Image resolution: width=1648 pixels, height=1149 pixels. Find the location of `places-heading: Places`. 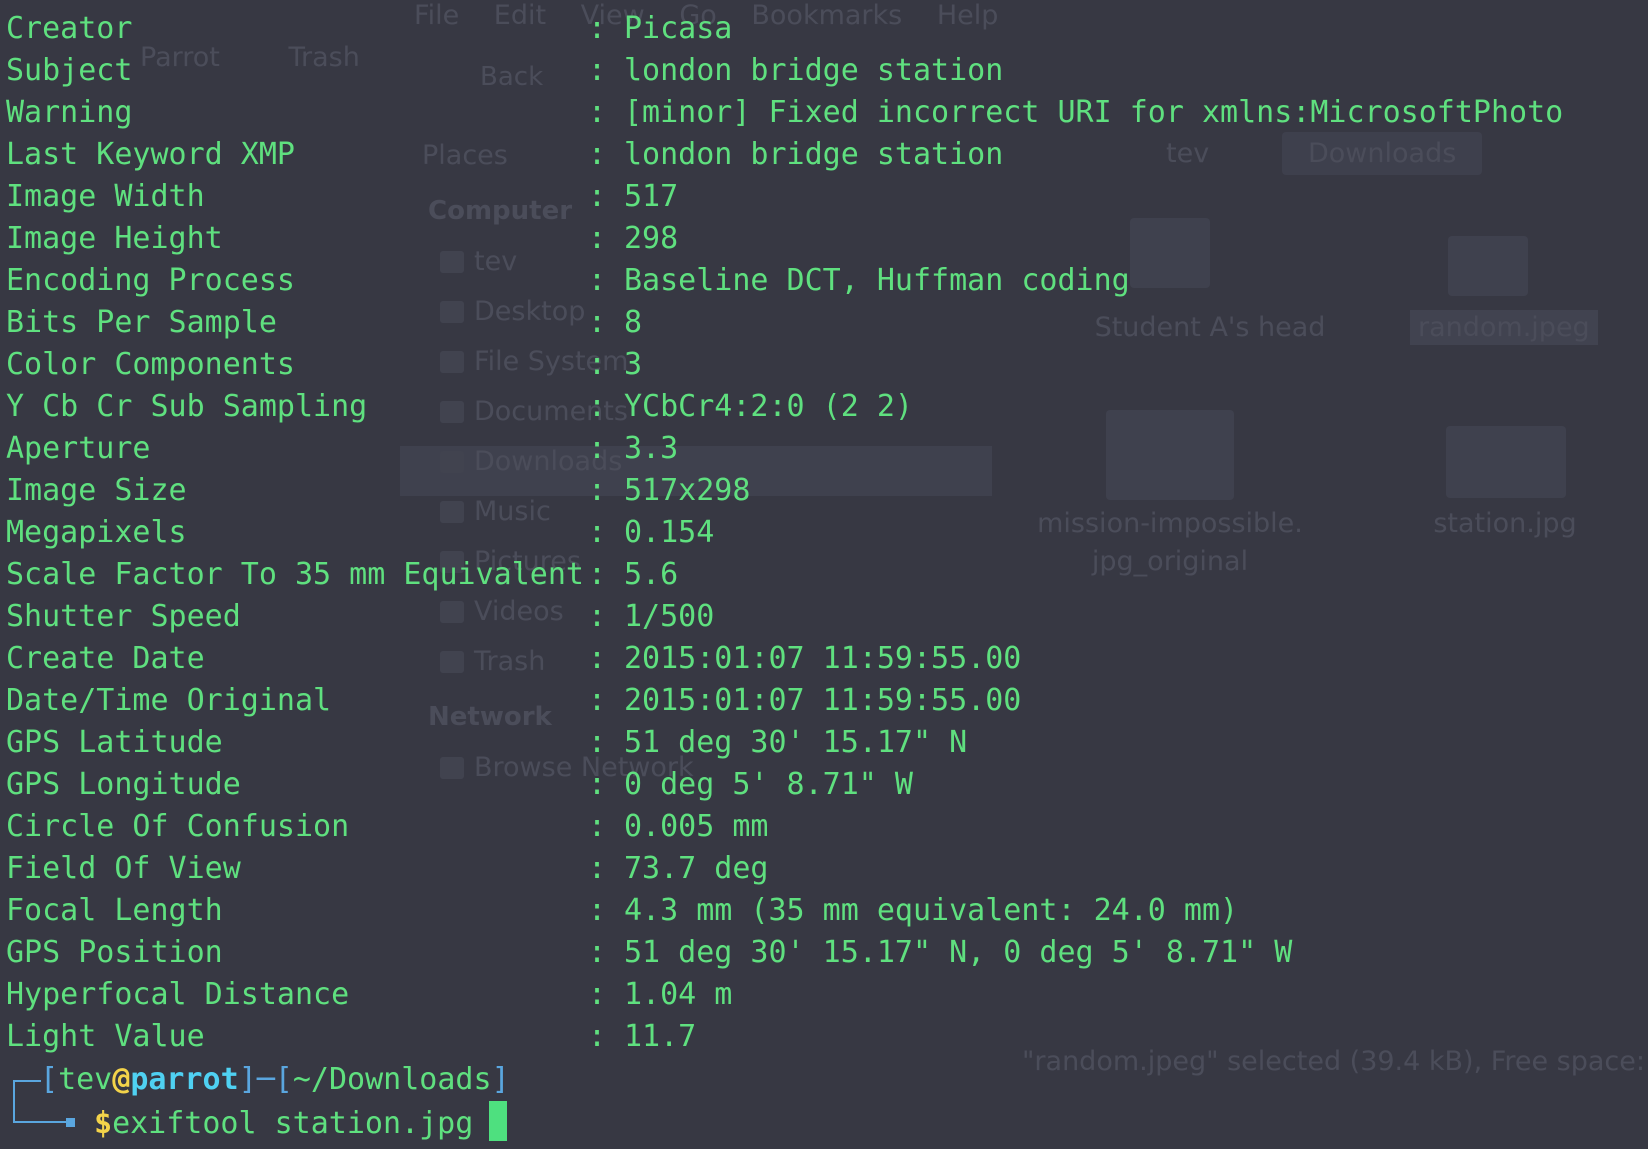

places-heading: Places is located at coordinates (465, 155).